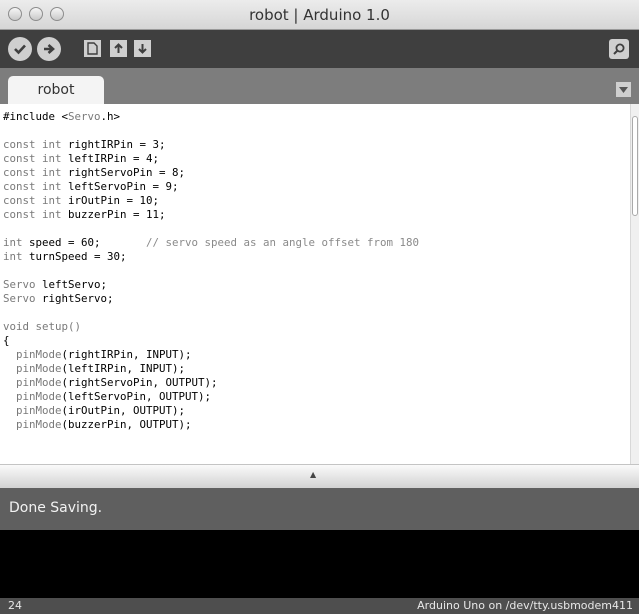 The width and height of the screenshot is (639, 614). Describe the element at coordinates (211, 355) in the screenshot. I see `code-line: pinMode(rightIRPin, INPUT);` at that location.